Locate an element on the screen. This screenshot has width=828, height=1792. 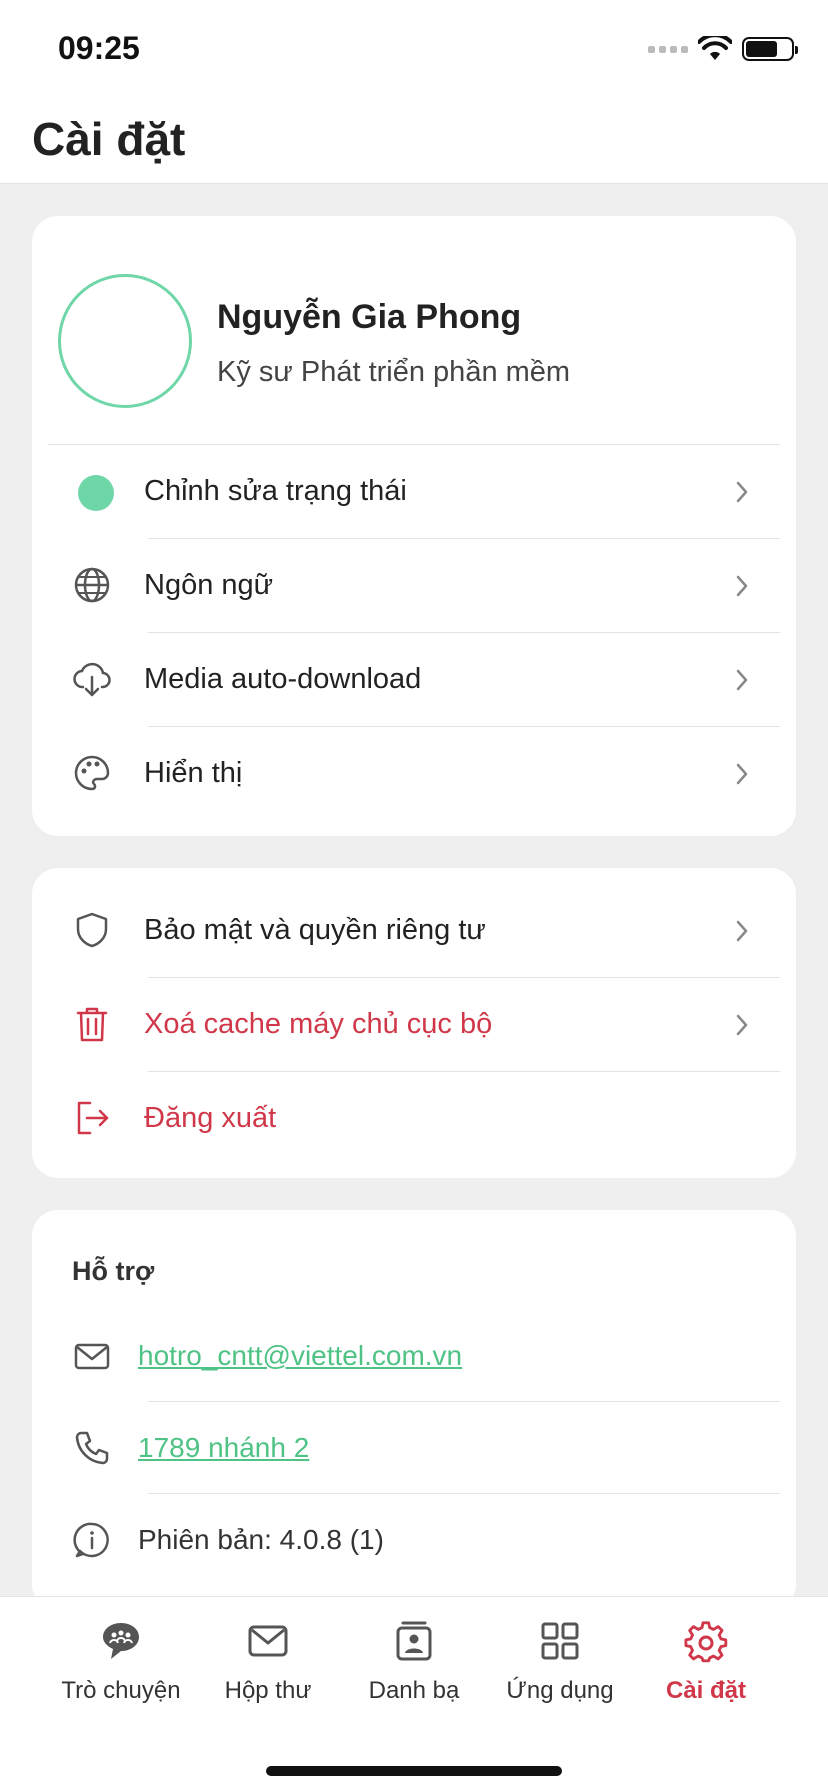
profile-role: Kỹ sư Phát triển phần mềm is located at coordinates (394, 372).